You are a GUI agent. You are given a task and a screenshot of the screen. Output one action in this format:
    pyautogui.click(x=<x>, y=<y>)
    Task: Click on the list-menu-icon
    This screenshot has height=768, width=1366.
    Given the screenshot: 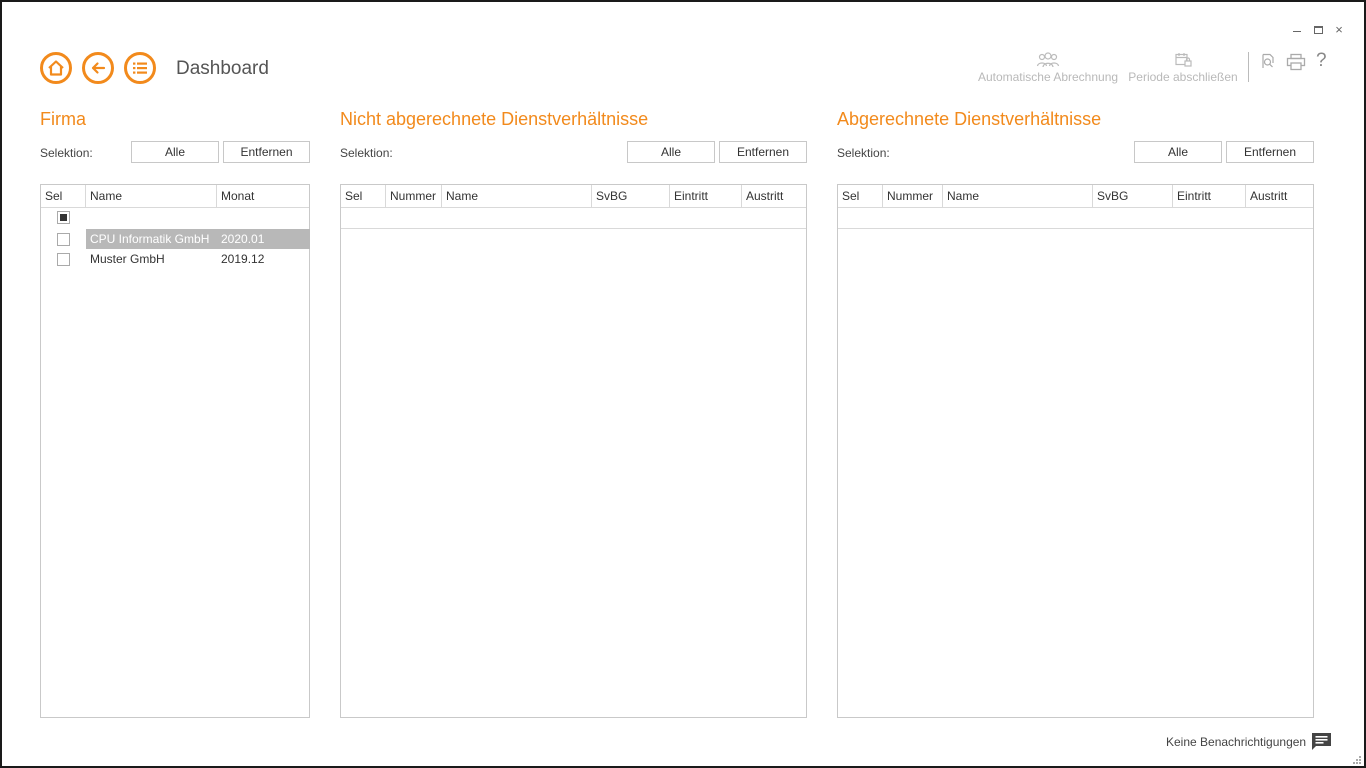 What is the action you would take?
    pyautogui.click(x=140, y=68)
    